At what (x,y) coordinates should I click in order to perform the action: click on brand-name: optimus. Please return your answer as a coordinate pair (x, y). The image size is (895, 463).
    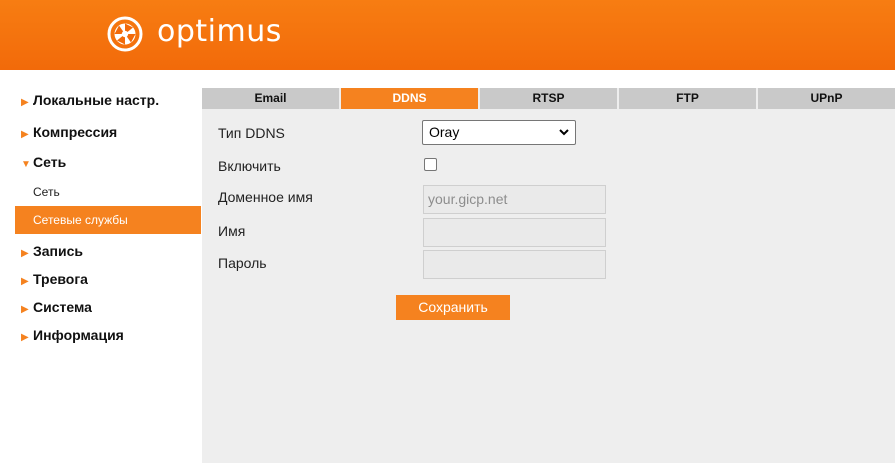
    Looking at the image, I should click on (219, 31).